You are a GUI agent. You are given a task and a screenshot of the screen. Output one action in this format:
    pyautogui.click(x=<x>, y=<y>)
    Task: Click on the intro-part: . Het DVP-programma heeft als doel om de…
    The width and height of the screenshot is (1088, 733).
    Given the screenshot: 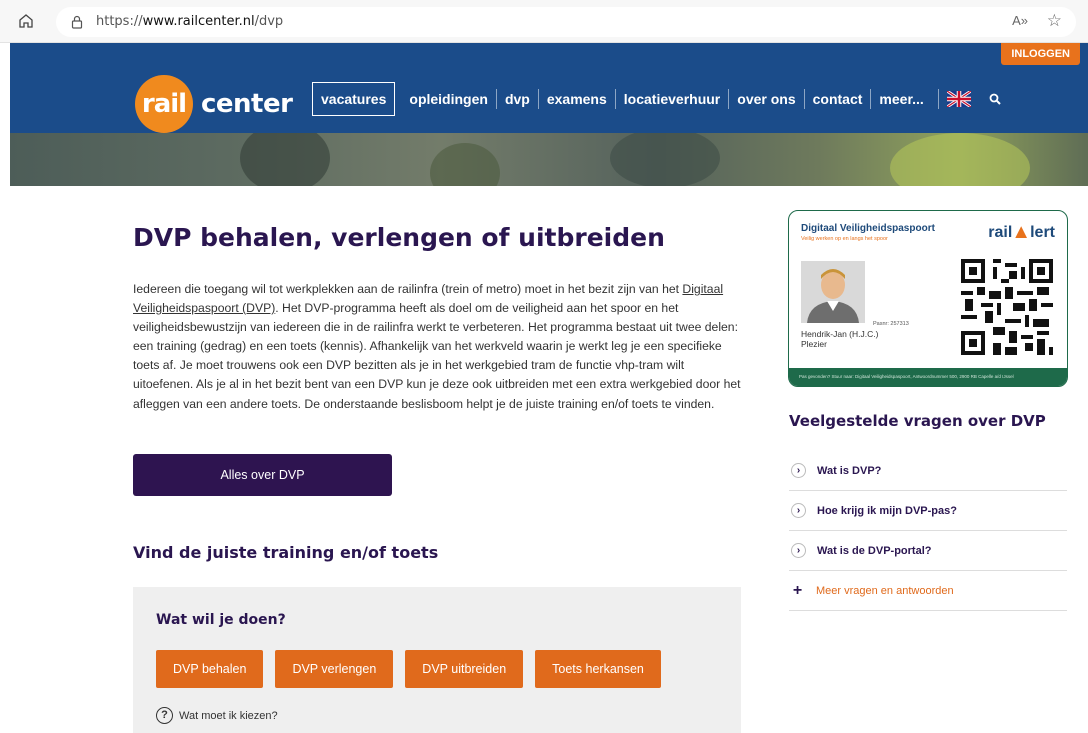 What is the action you would take?
    pyautogui.click(x=437, y=356)
    